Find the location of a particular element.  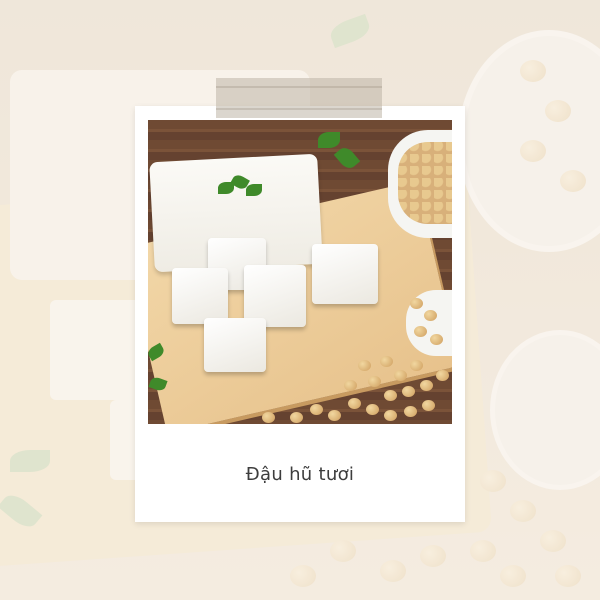

tape-strip is located at coordinates (299, 98).